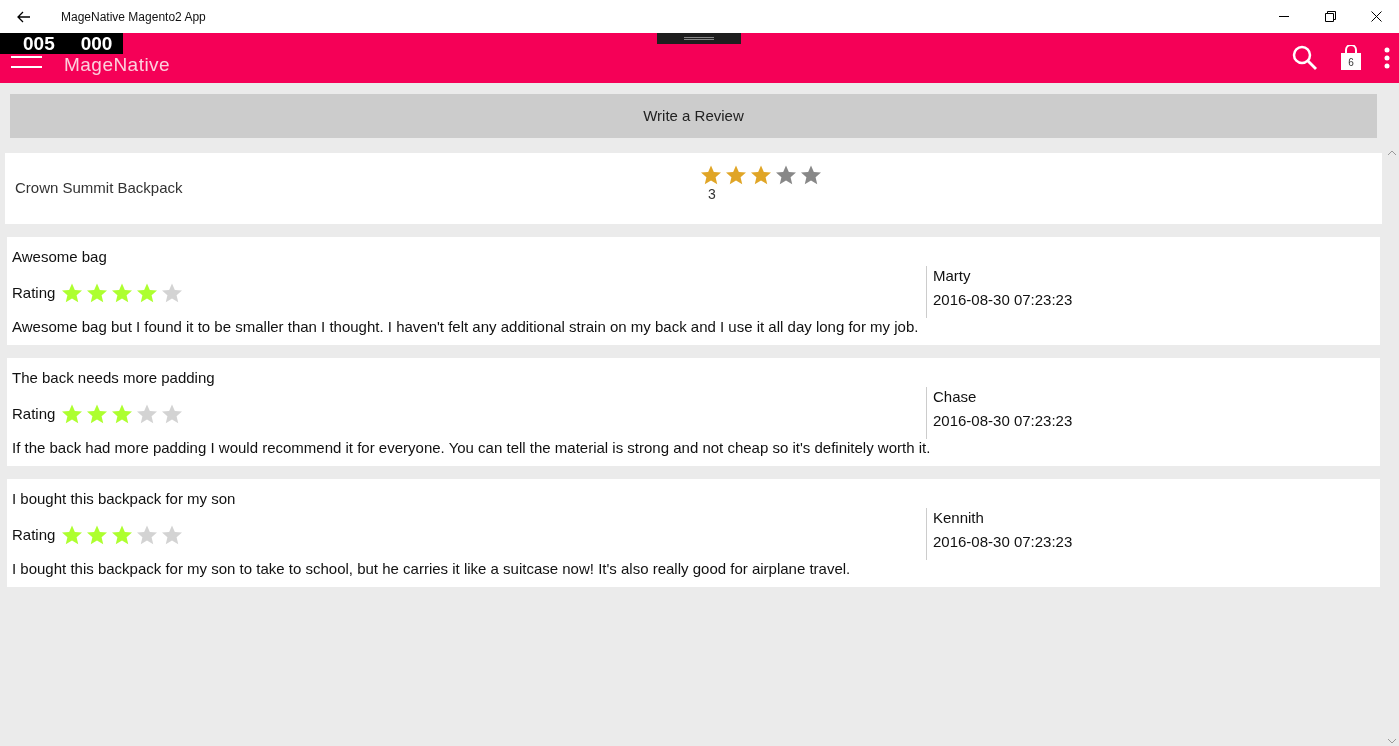  I want to click on back-arrow-icon, so click(24, 16).